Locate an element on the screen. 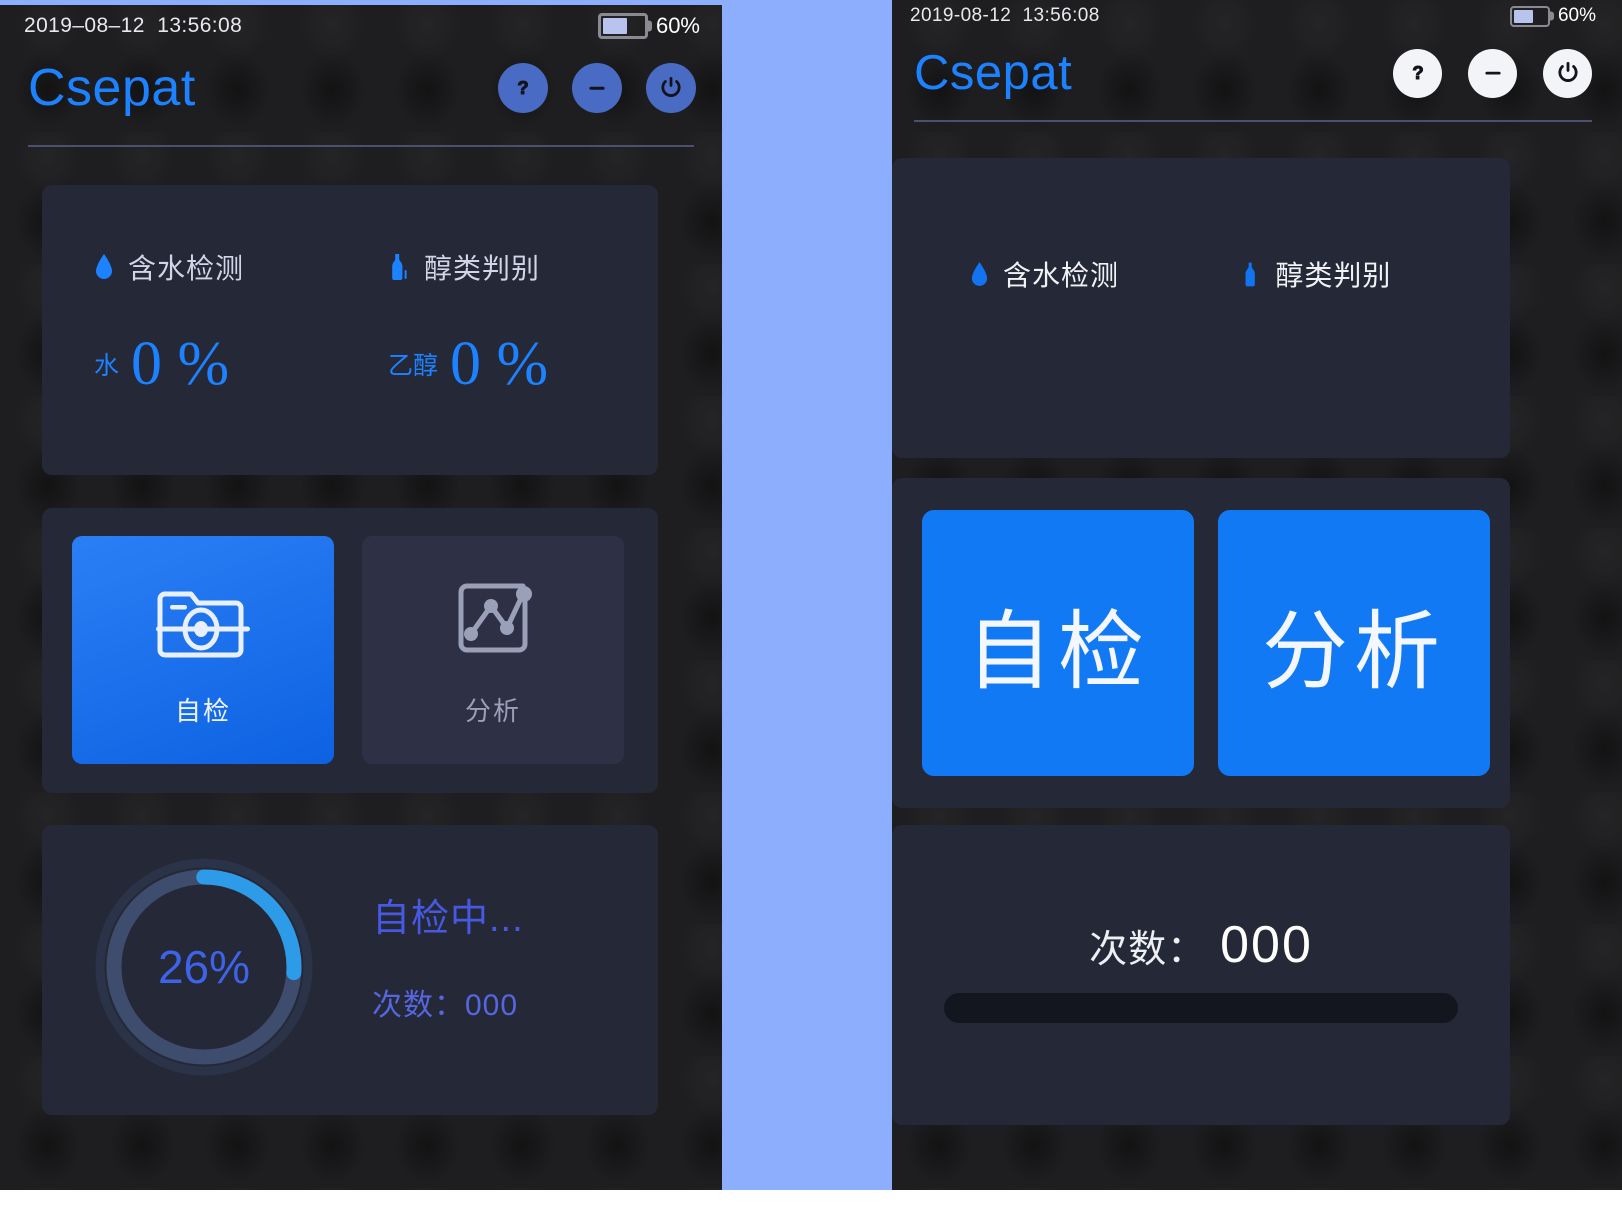  status-bar: 2019–08–12 13:56:08 60% is located at coordinates (361, 26).